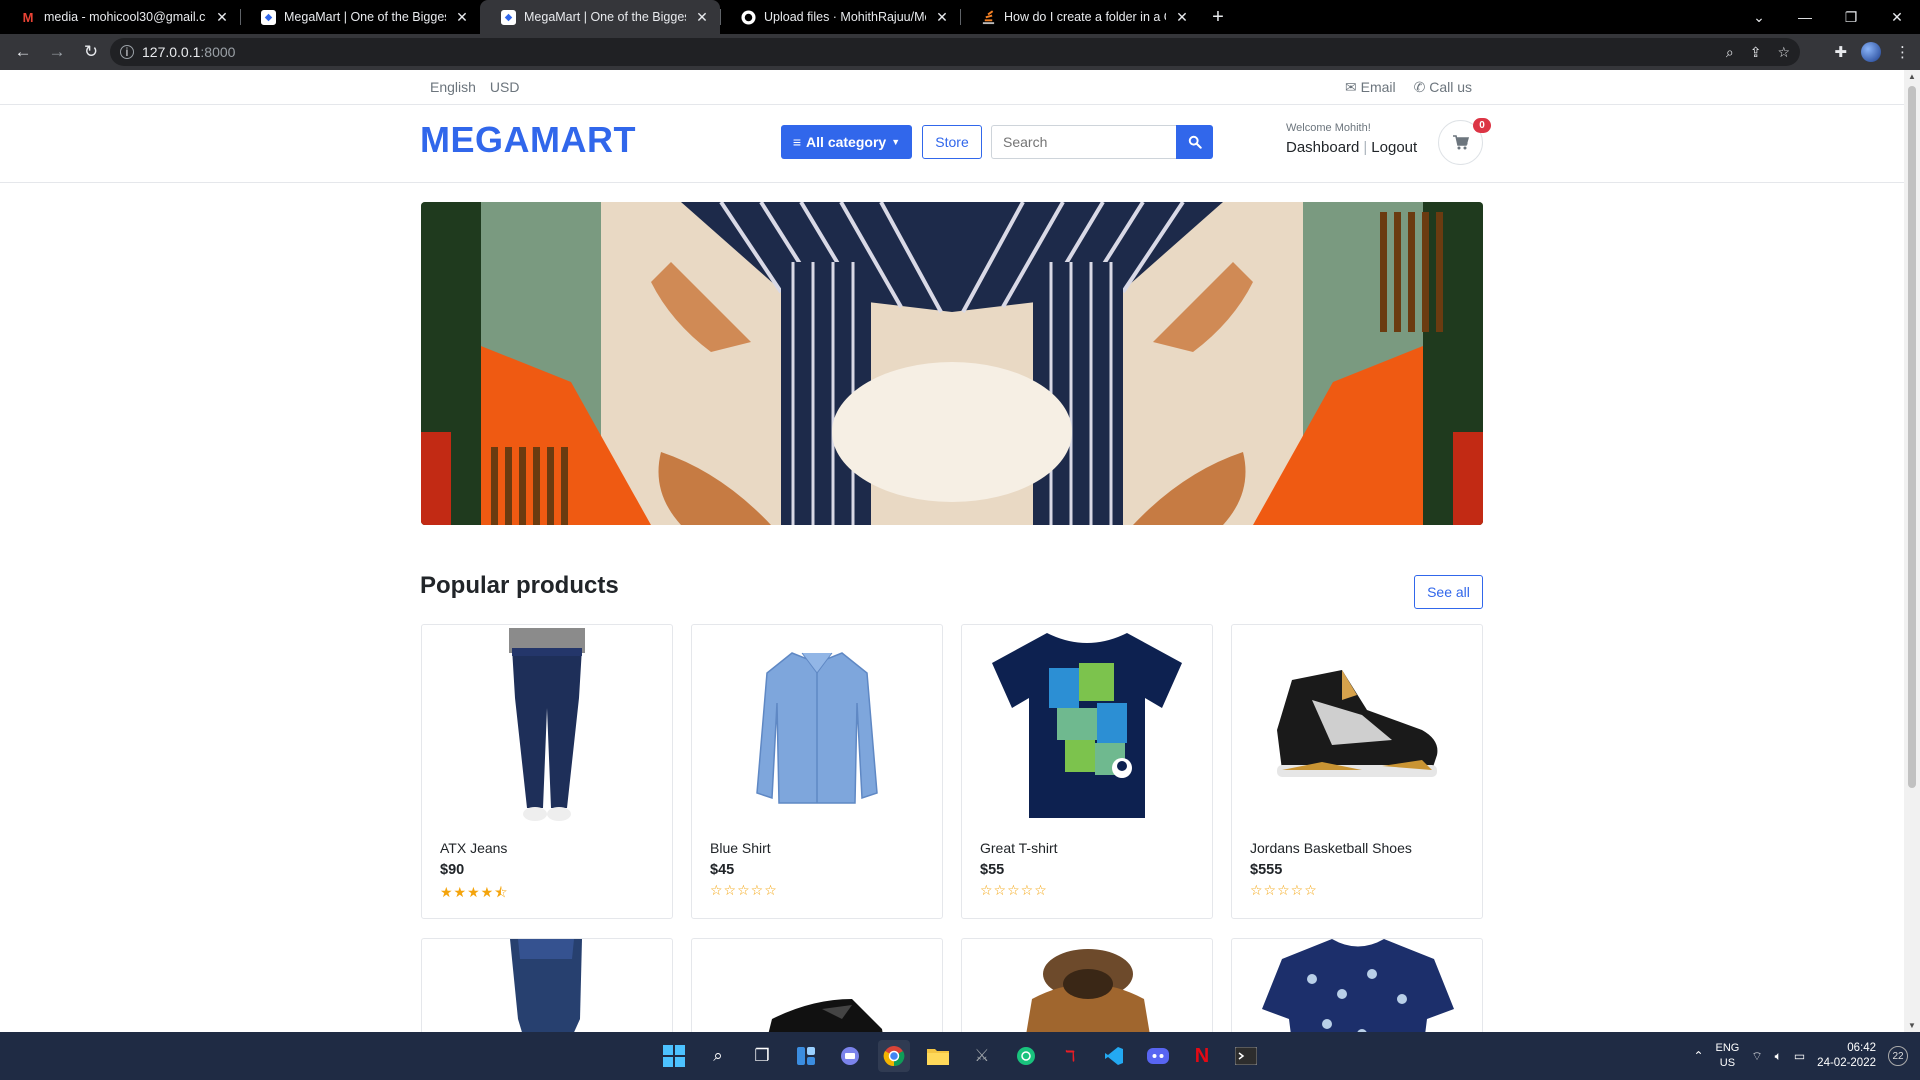 Image resolution: width=1920 pixels, height=1080 pixels. I want to click on extensions-area: ✚ ⋮, so click(1872, 52).